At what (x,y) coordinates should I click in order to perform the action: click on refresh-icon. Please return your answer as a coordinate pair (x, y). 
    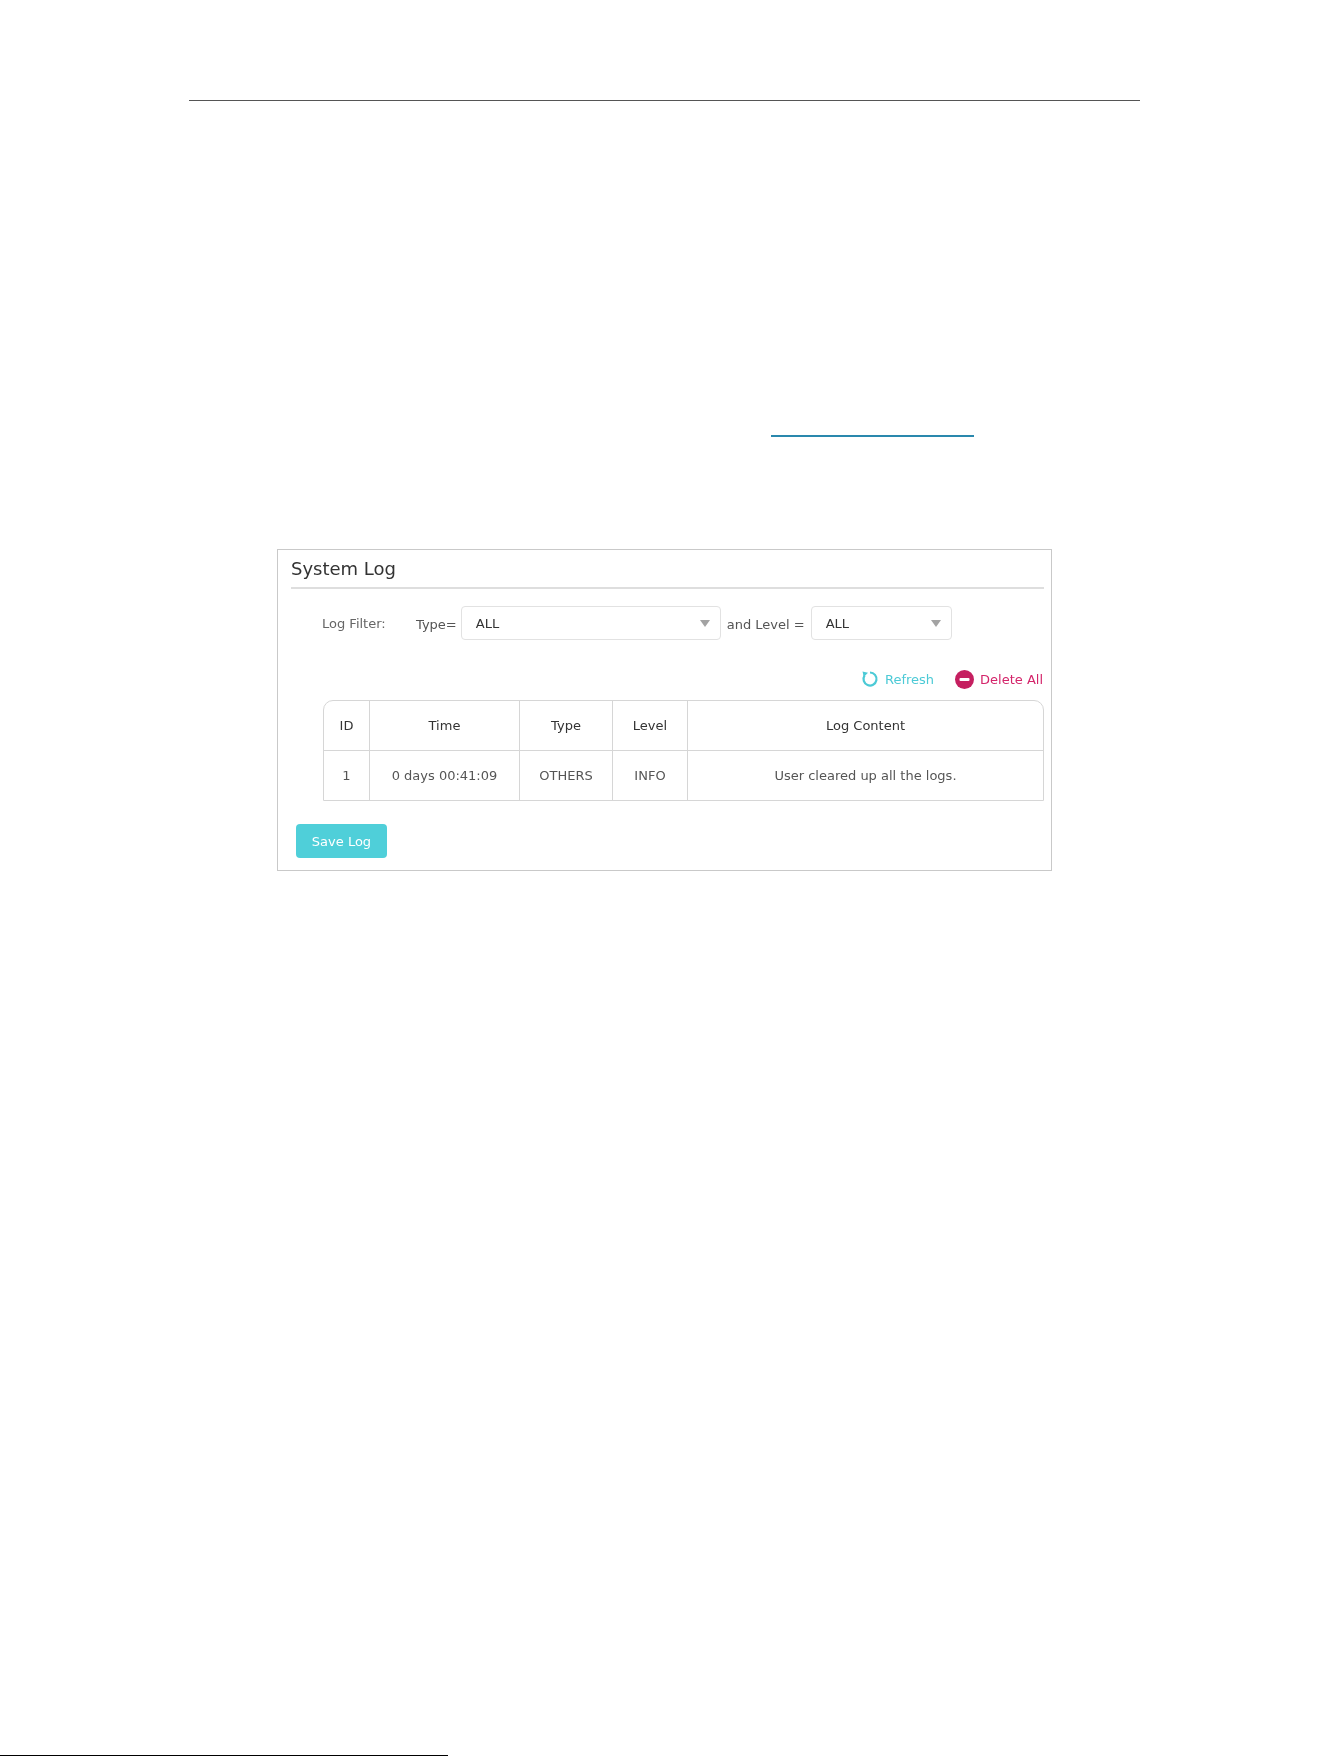
    Looking at the image, I should click on (869, 679).